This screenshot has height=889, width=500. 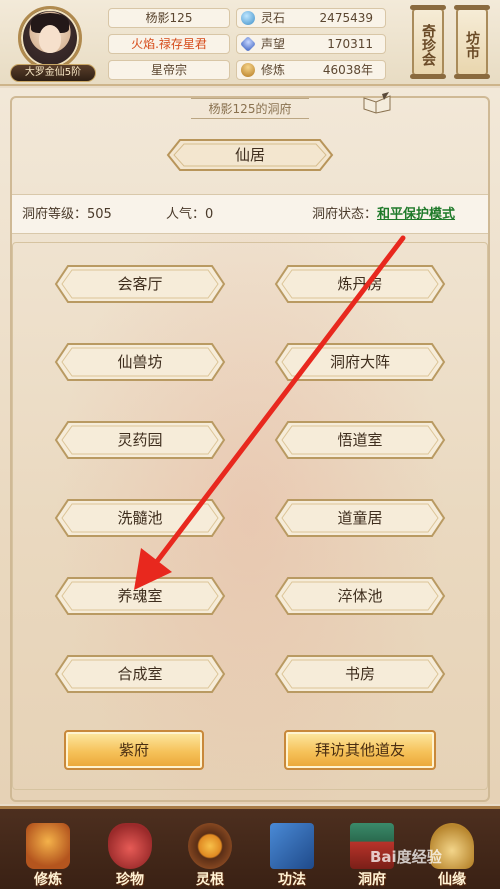 I want to click on nav-treasure: 珍物, so click(x=130, y=854).